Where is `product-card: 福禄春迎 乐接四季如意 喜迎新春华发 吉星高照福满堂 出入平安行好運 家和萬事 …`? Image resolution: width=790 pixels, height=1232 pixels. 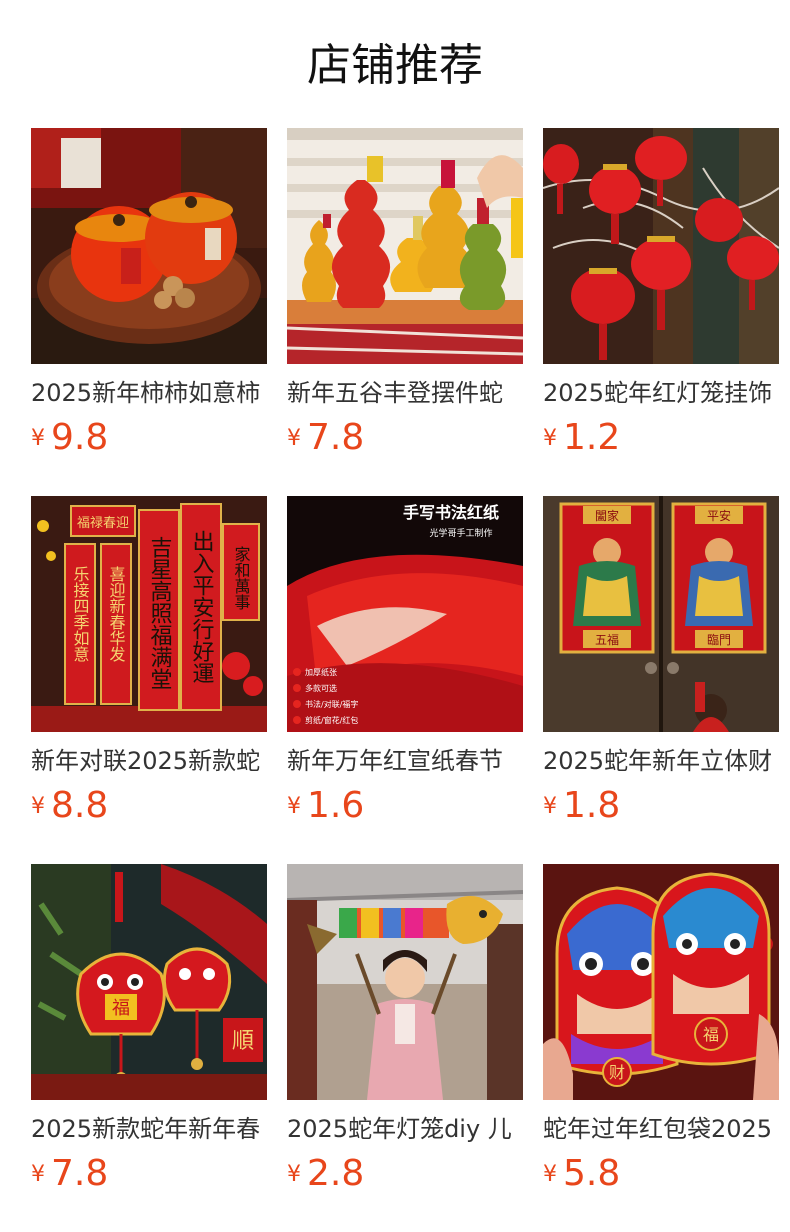
product-card: 福禄春迎 乐接四季如意 喜迎新春华发 吉星高照福满堂 出入平安行好運 家和萬事 … is located at coordinates (149, 666).